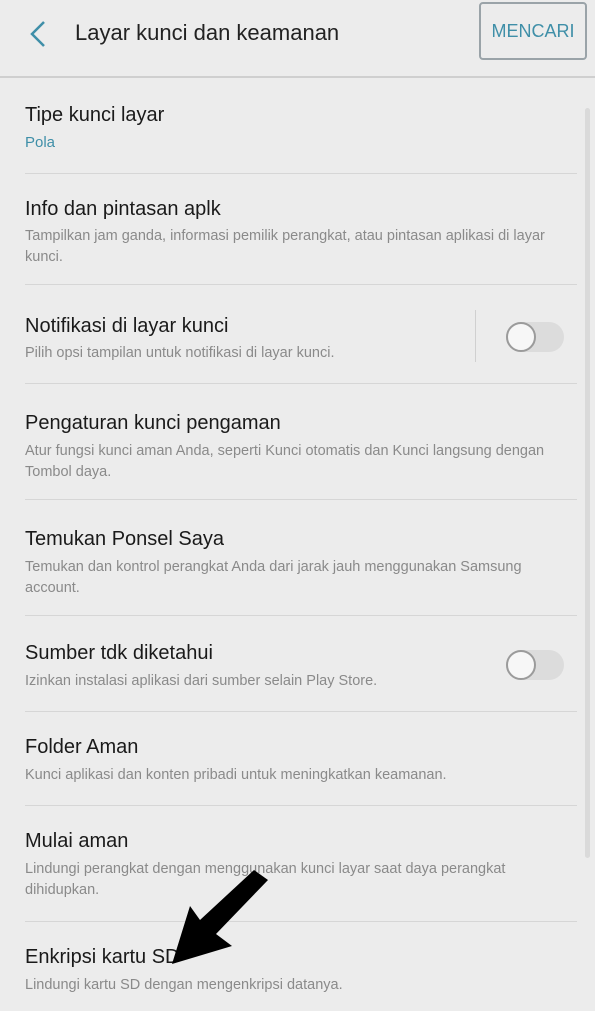 The width and height of the screenshot is (595, 1011). What do you see at coordinates (125, 539) in the screenshot?
I see `setting-title: Temukan Ponsel Saya` at bounding box center [125, 539].